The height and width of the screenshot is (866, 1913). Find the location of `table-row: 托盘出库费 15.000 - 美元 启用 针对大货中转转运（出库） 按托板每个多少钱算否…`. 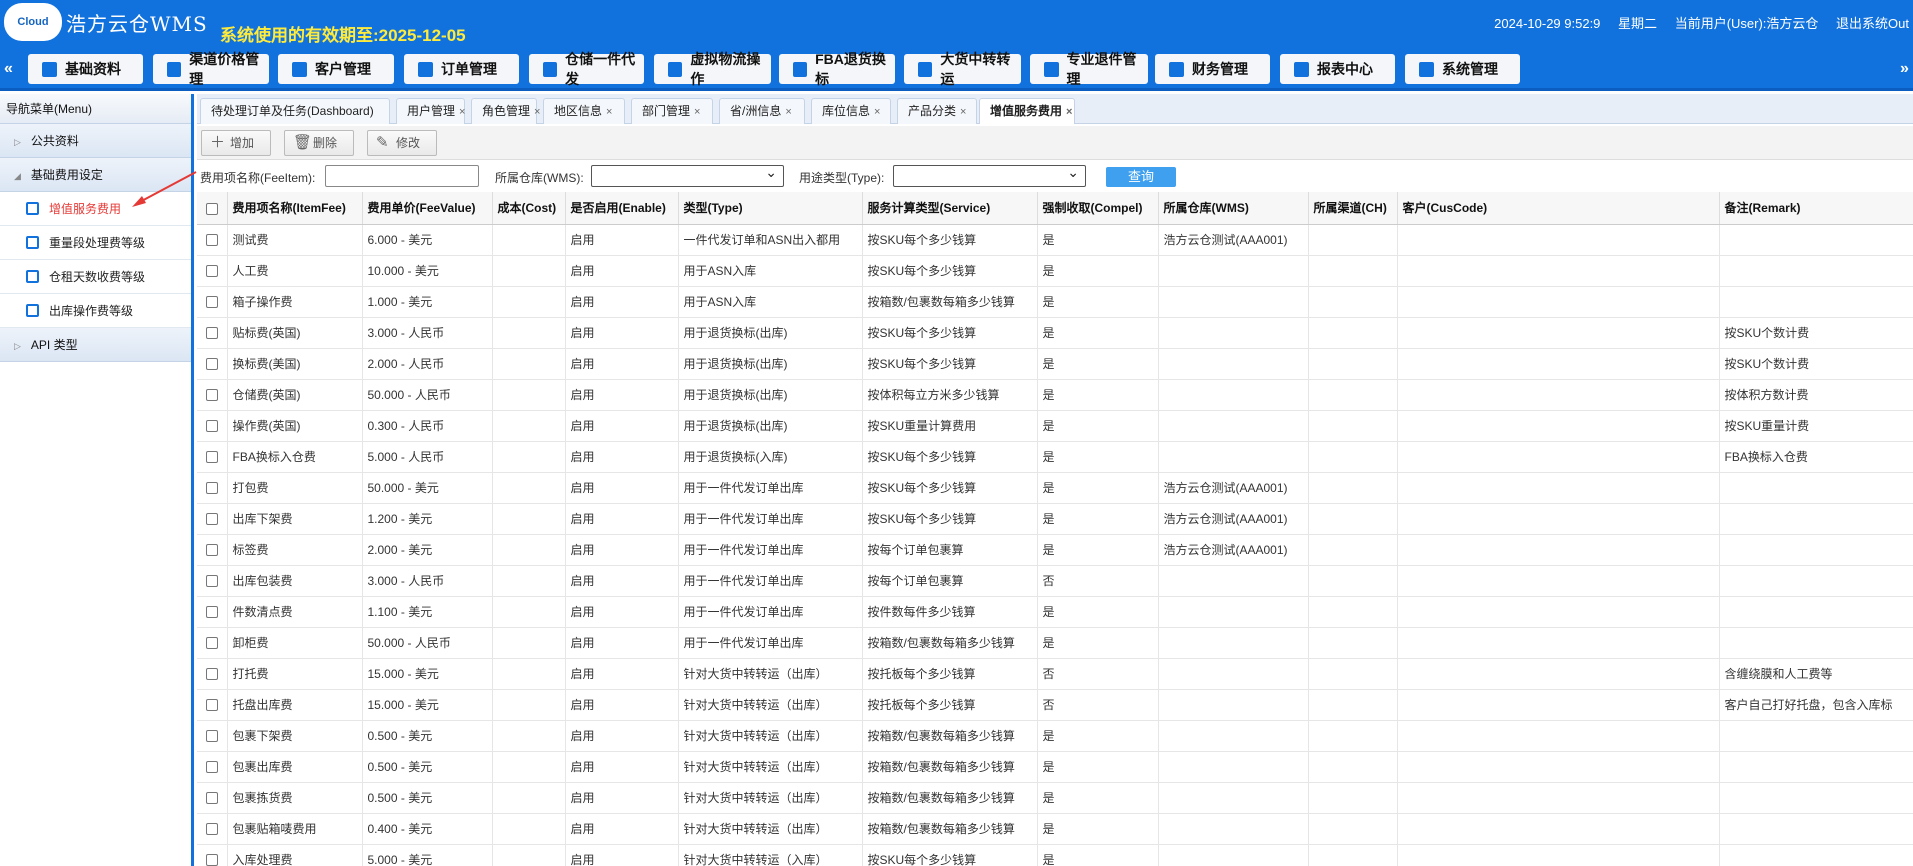

table-row: 托盘出库费 15.000 - 美元 启用 针对大货中转转运（出库） 按托板每个多少钱算否… is located at coordinates (1055, 705).